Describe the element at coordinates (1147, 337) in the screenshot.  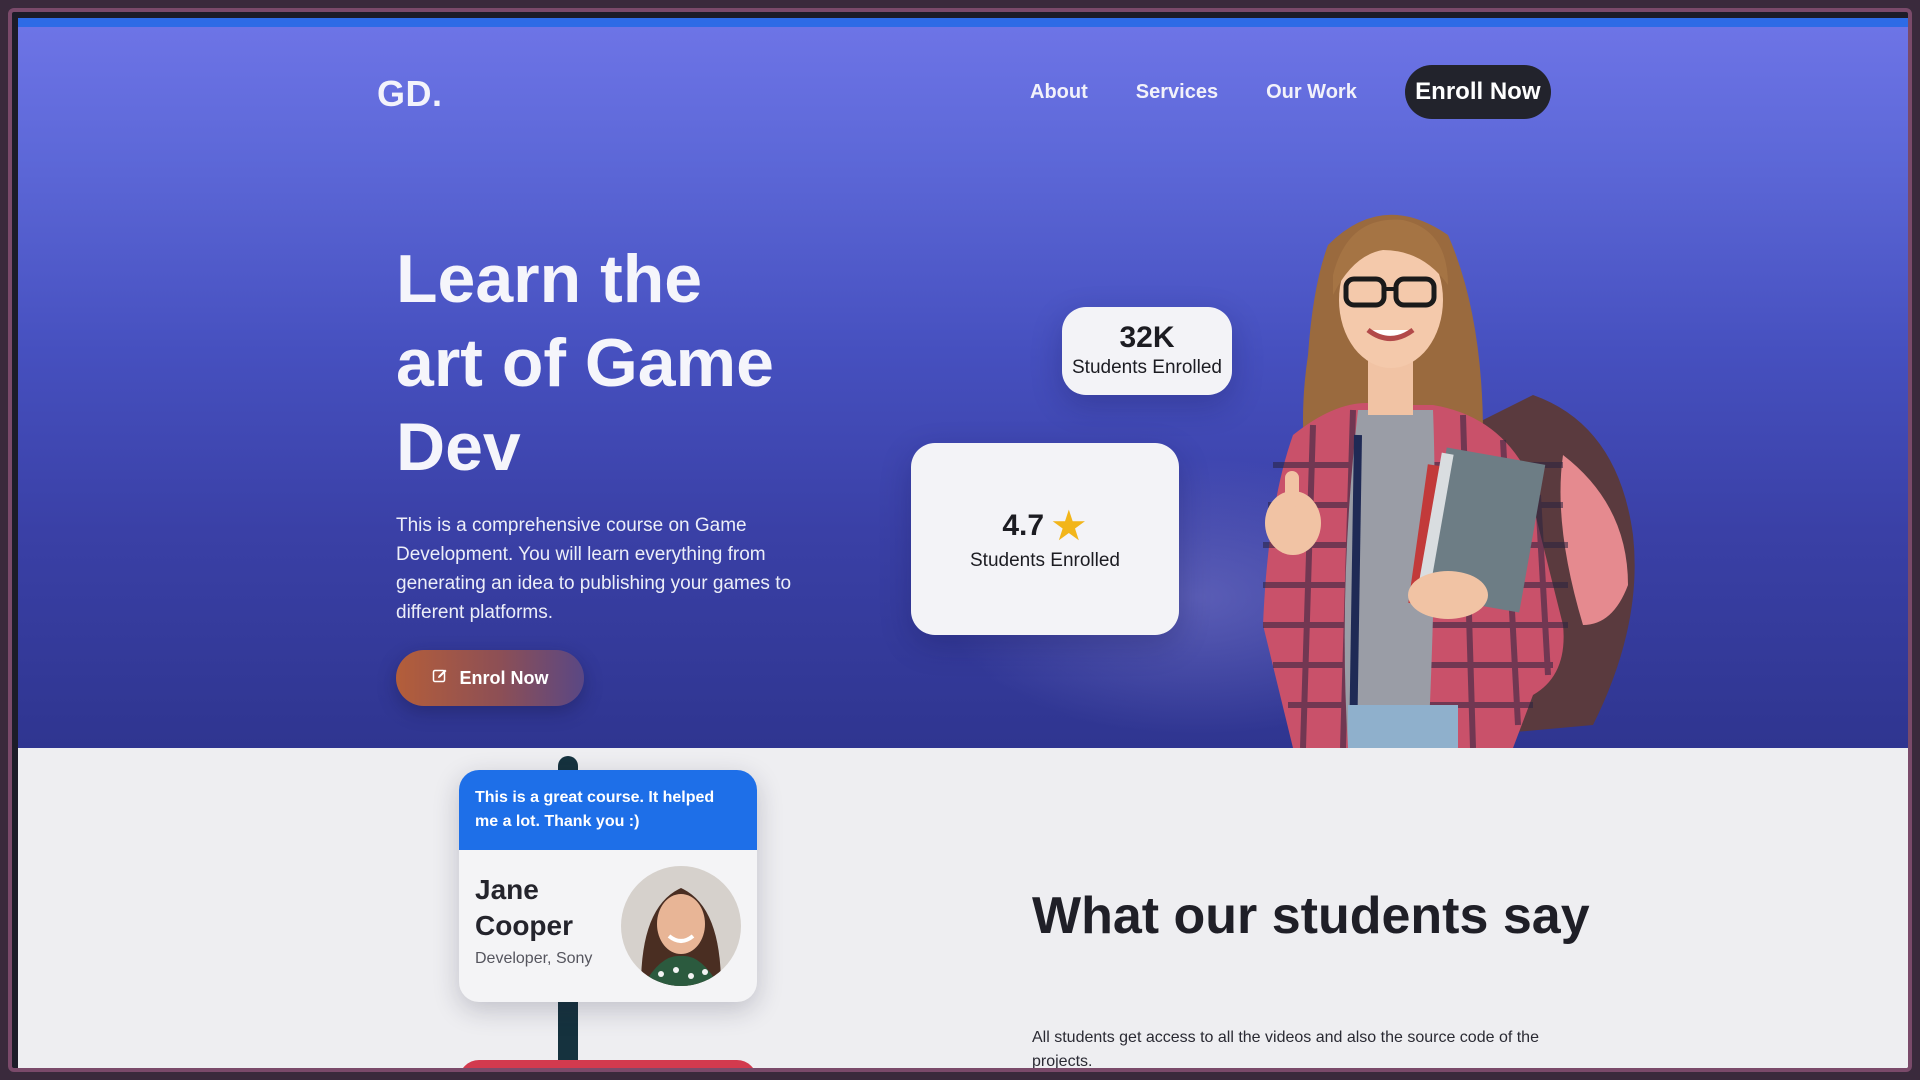
I see `stat-value: 32K` at that location.